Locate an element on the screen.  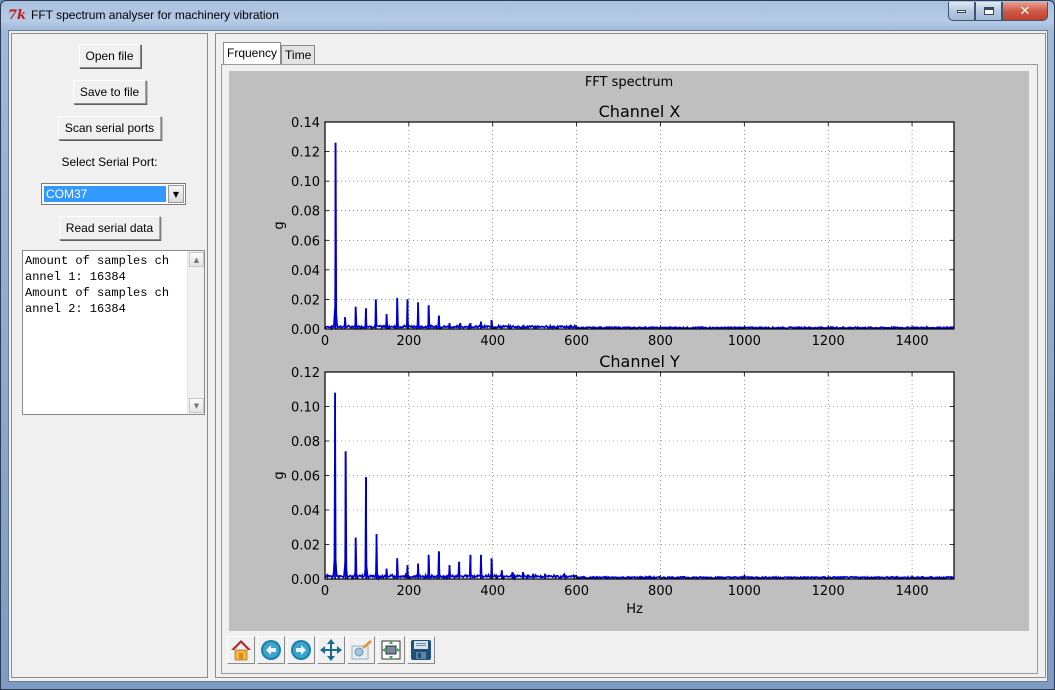
chart-1-xtick-label: 1200 is located at coordinates (828, 341).